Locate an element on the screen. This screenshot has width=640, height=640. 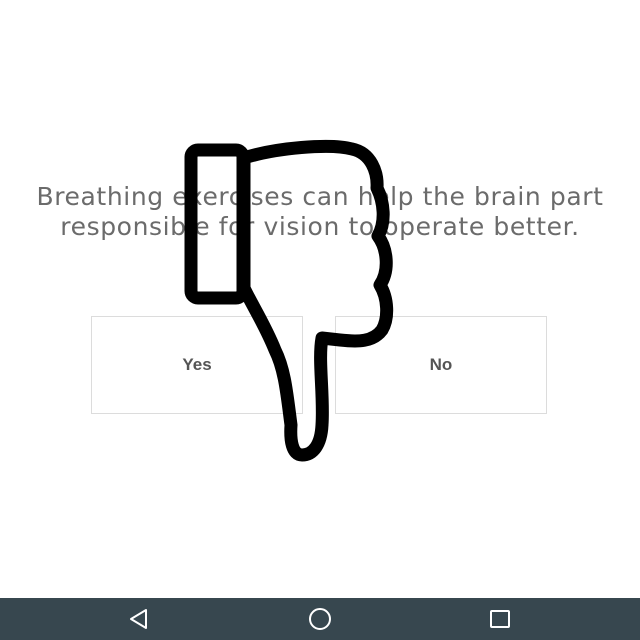
back-button is located at coordinates (140, 619).